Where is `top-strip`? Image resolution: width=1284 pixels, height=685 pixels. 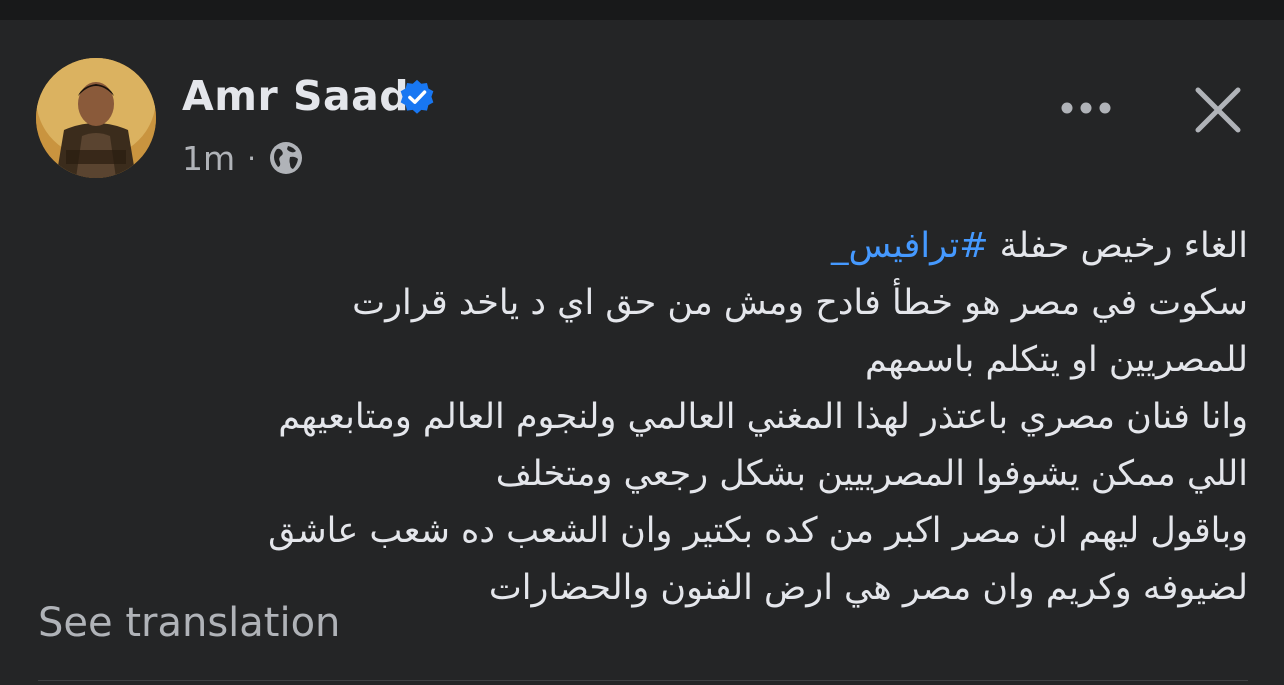
top-strip is located at coordinates (642, 10).